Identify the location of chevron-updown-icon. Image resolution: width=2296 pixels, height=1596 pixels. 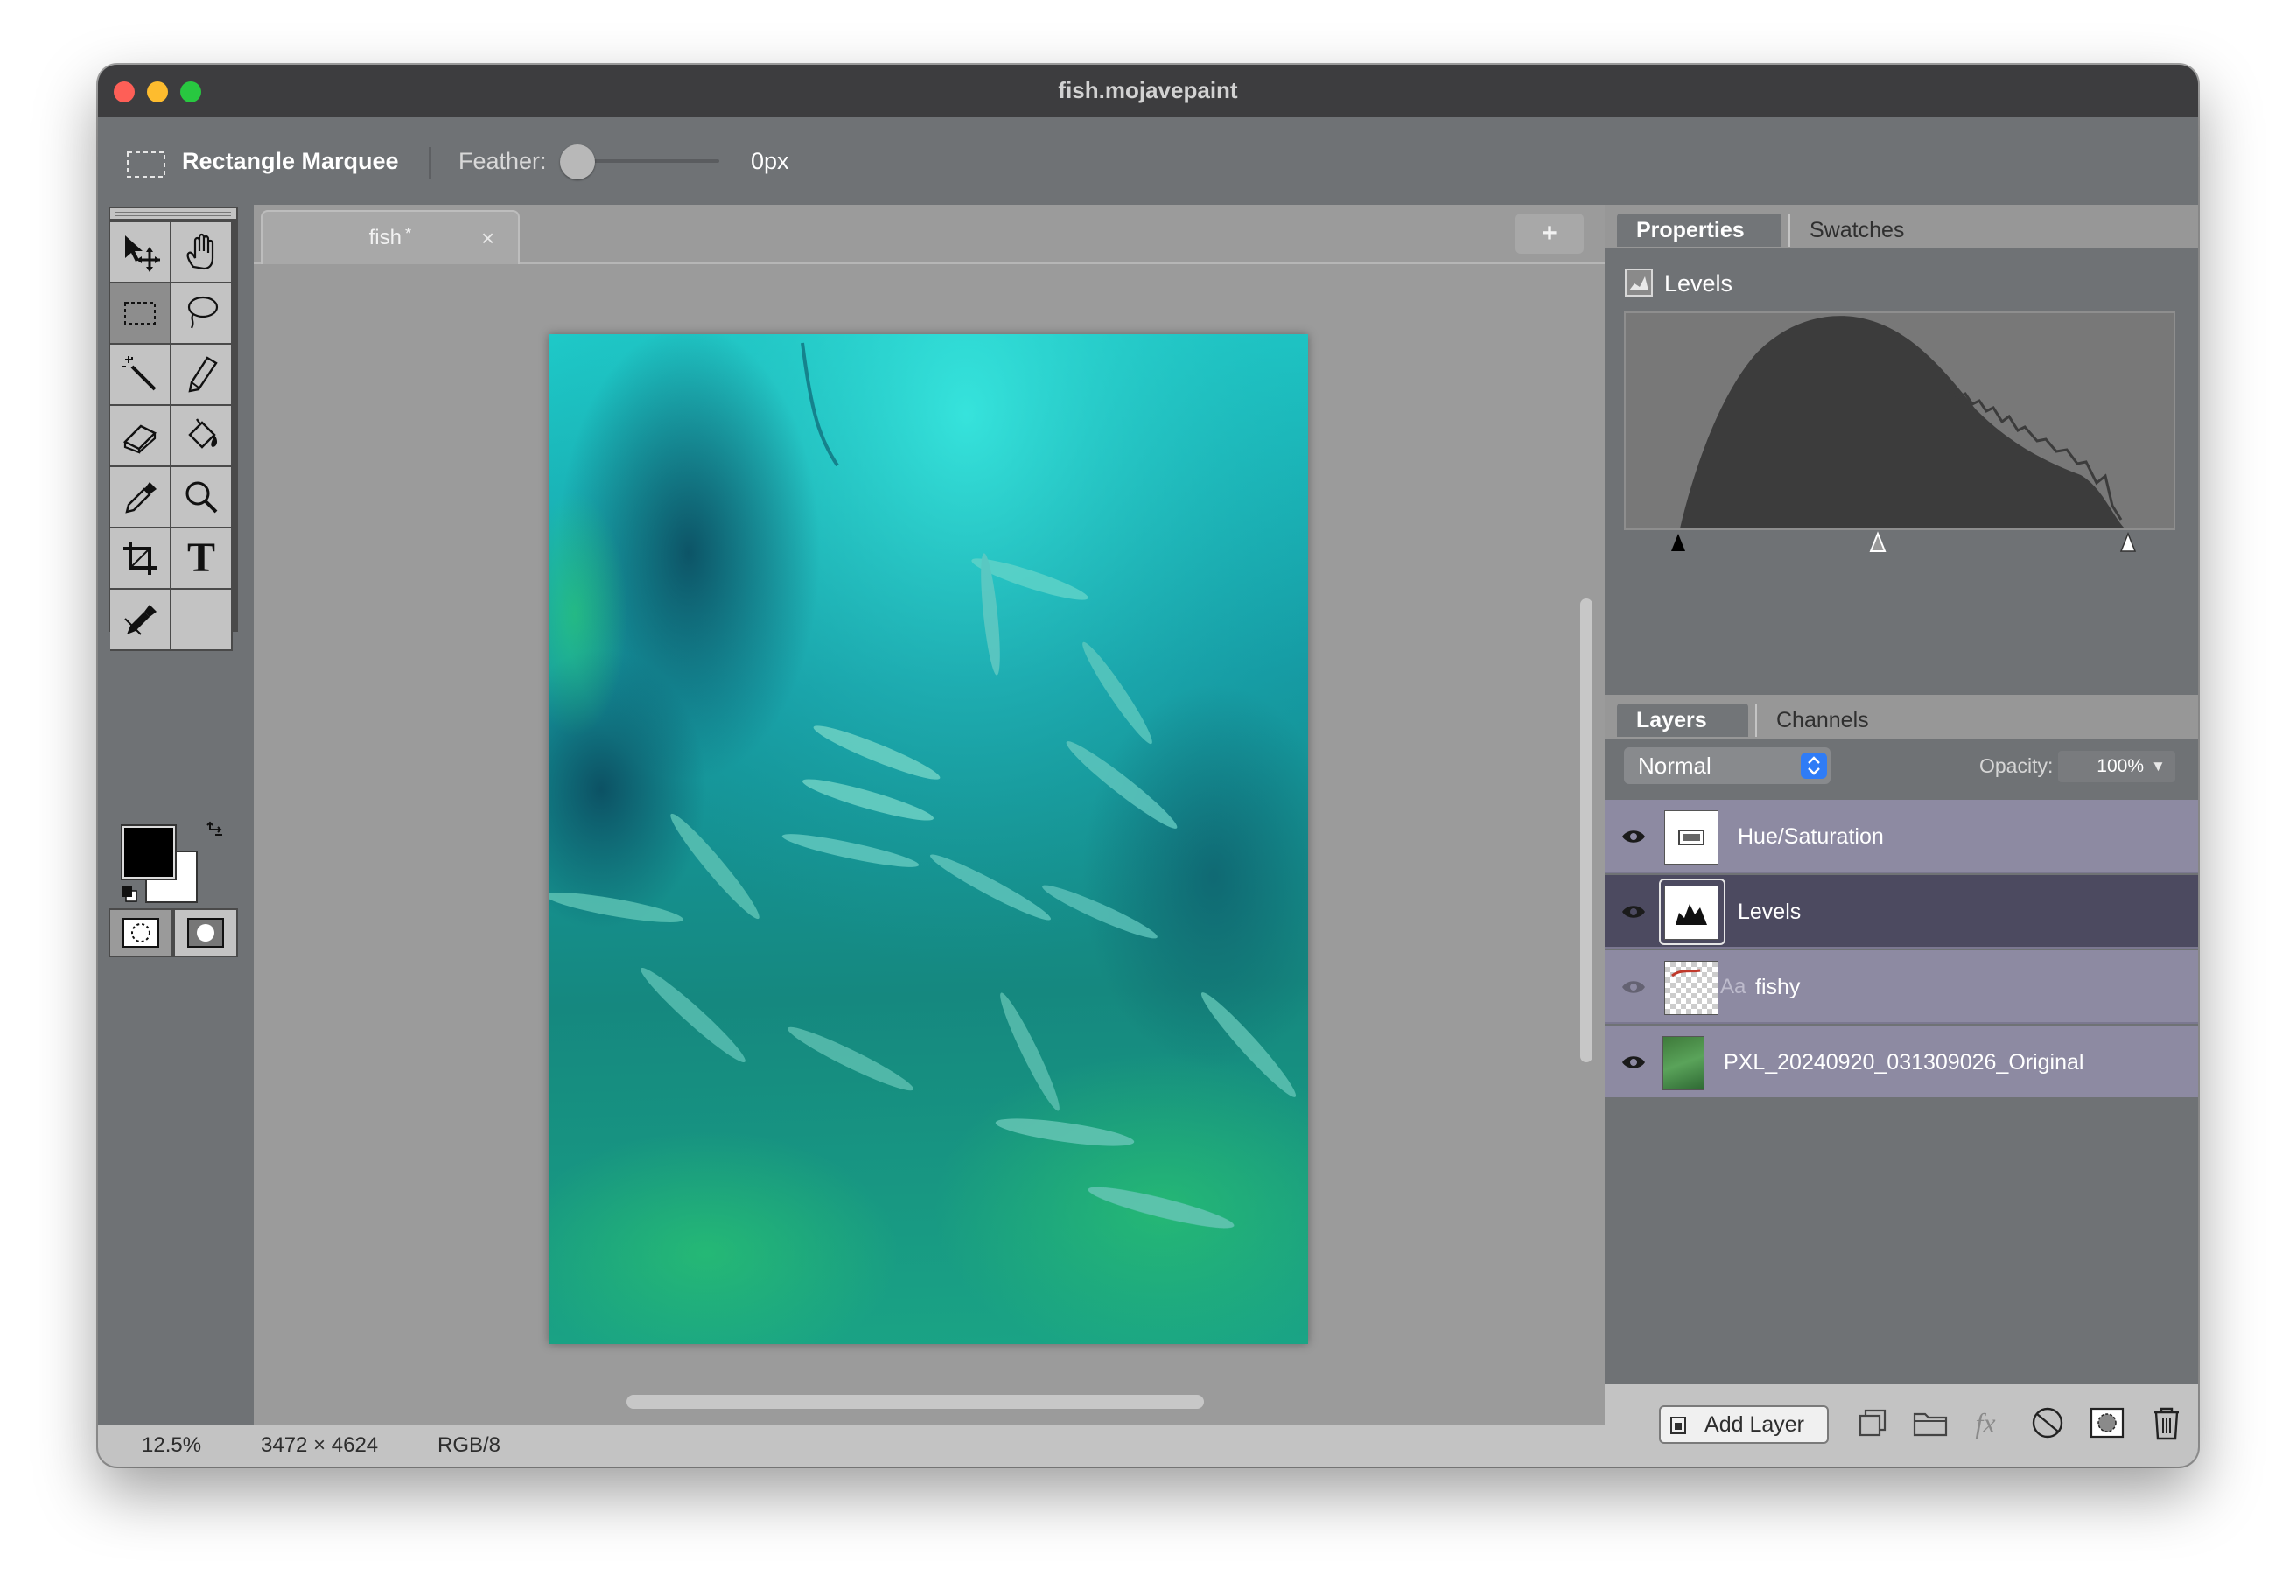
(1814, 765).